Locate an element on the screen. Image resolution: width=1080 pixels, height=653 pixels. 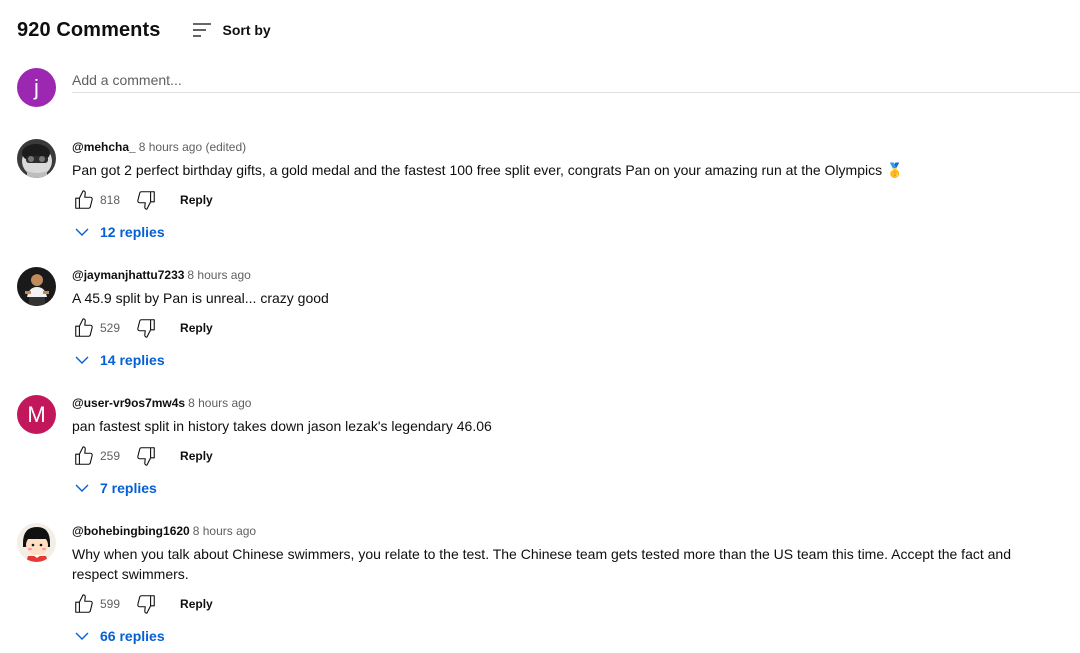
comment-actions: 259 Reply is located at coordinates (567, 456).